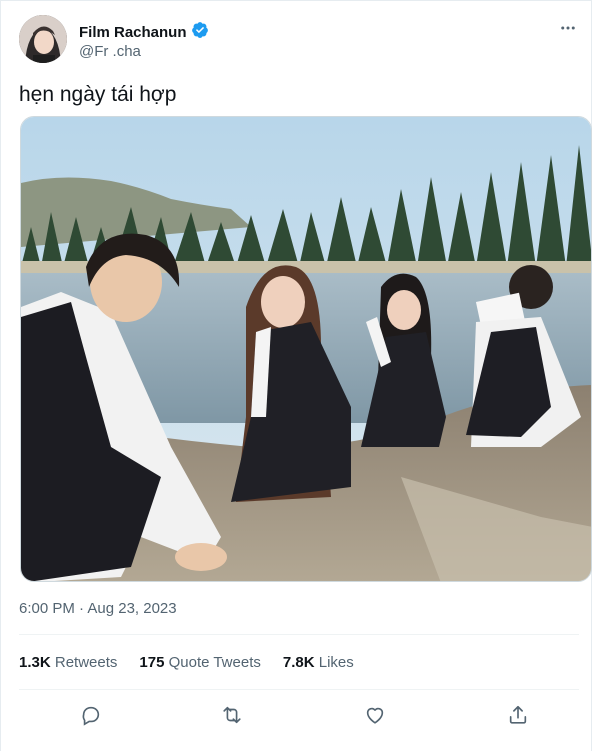 The width and height of the screenshot is (592, 751). I want to click on tweet-actions, so click(299, 716).